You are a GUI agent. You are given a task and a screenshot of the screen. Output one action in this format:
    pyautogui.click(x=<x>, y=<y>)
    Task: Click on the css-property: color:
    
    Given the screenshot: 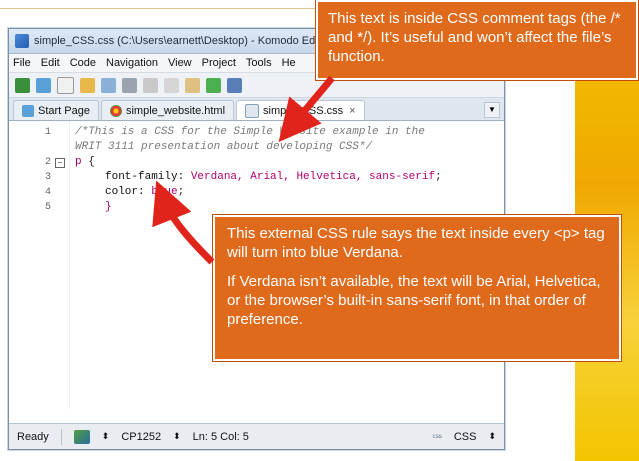 What is the action you would take?
    pyautogui.click(x=128, y=192)
    